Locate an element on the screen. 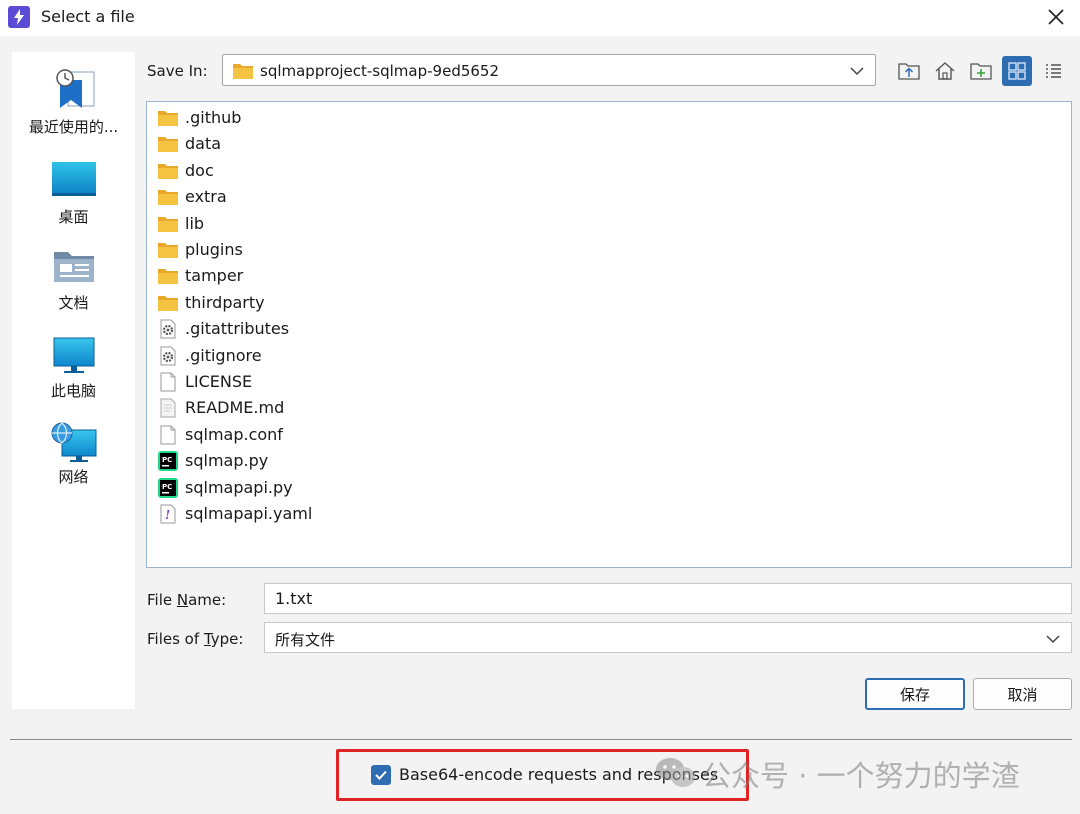 The width and height of the screenshot is (1080, 814). home-button is located at coordinates (945, 71).